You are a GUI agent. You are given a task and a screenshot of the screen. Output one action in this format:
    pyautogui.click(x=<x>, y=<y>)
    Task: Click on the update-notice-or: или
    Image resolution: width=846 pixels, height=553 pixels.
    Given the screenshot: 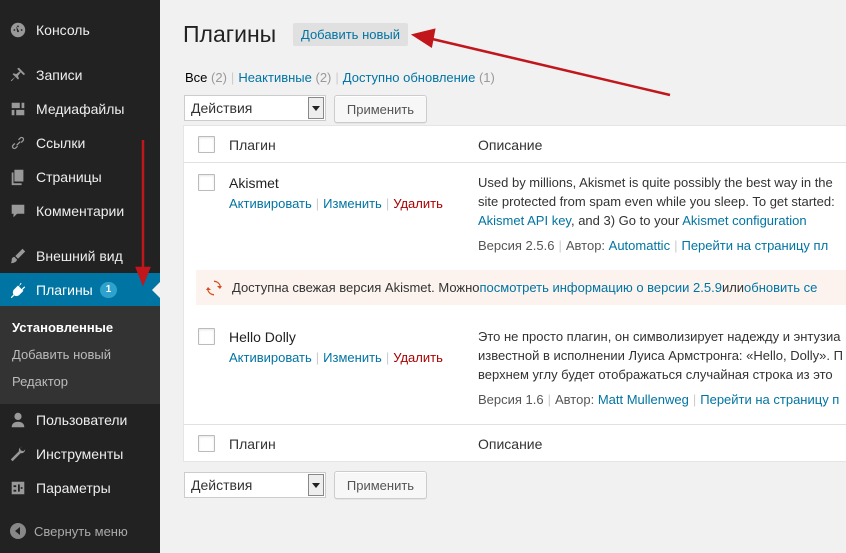 What is the action you would take?
    pyautogui.click(x=733, y=287)
    